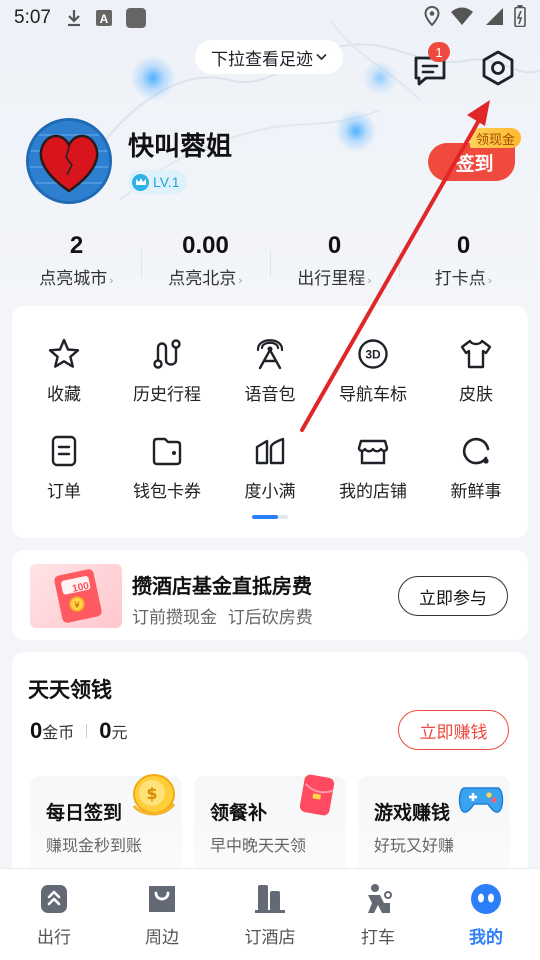  Describe the element at coordinates (462, 18) in the screenshot. I see `wifi-icon` at that location.